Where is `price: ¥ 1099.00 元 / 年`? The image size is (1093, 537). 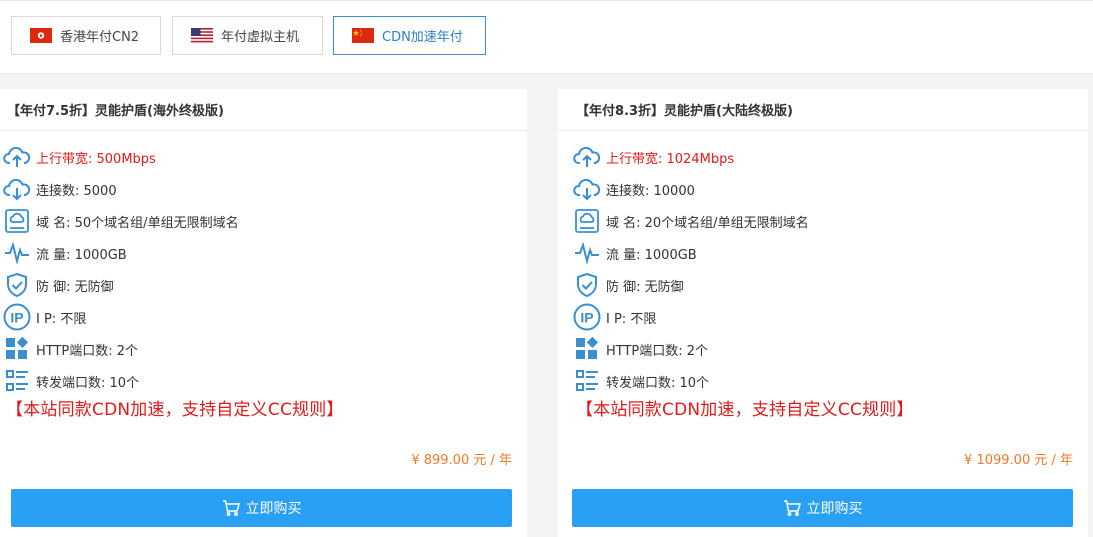 price: ¥ 1099.00 元 / 年 is located at coordinates (1018, 460).